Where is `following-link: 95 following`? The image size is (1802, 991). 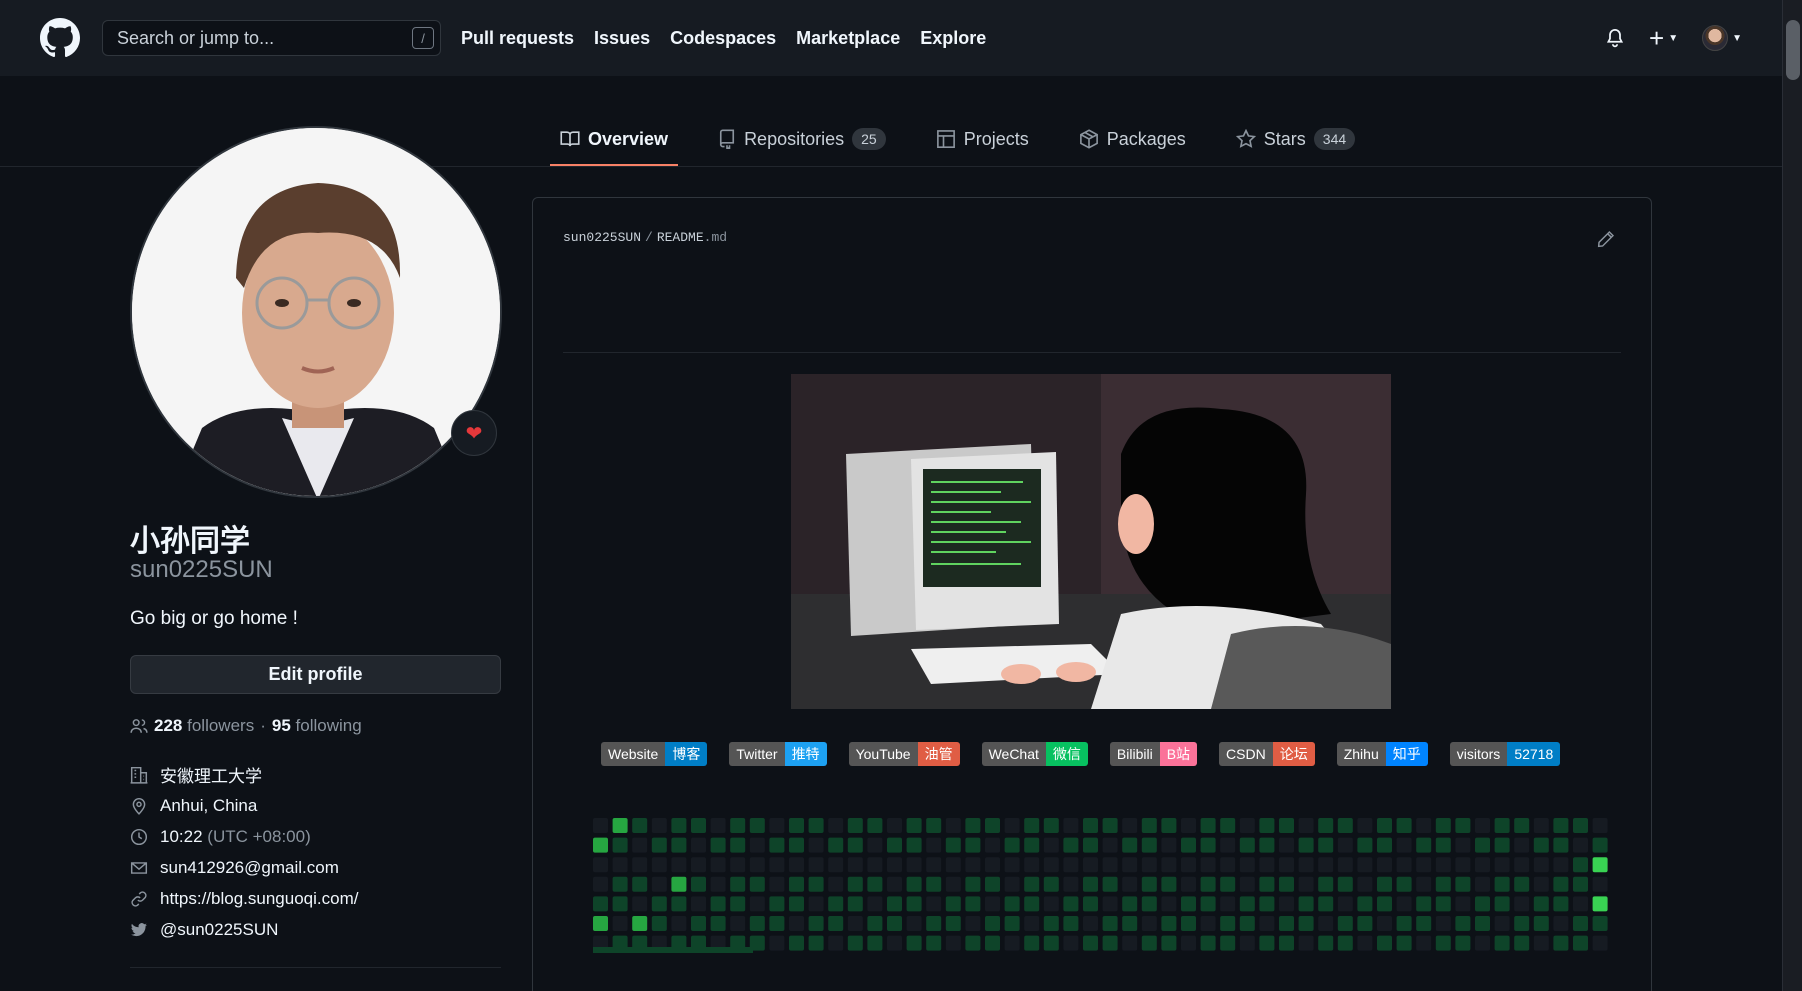 following-link: 95 following is located at coordinates (317, 726).